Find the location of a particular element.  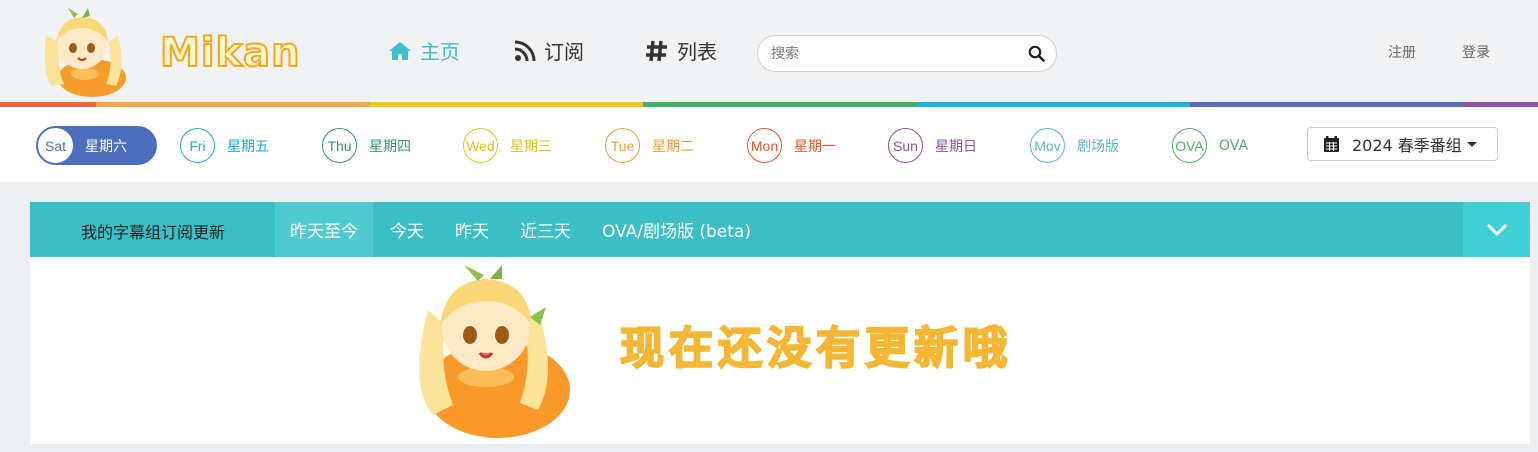

day-ova: OVA OVA is located at coordinates (1210, 145).